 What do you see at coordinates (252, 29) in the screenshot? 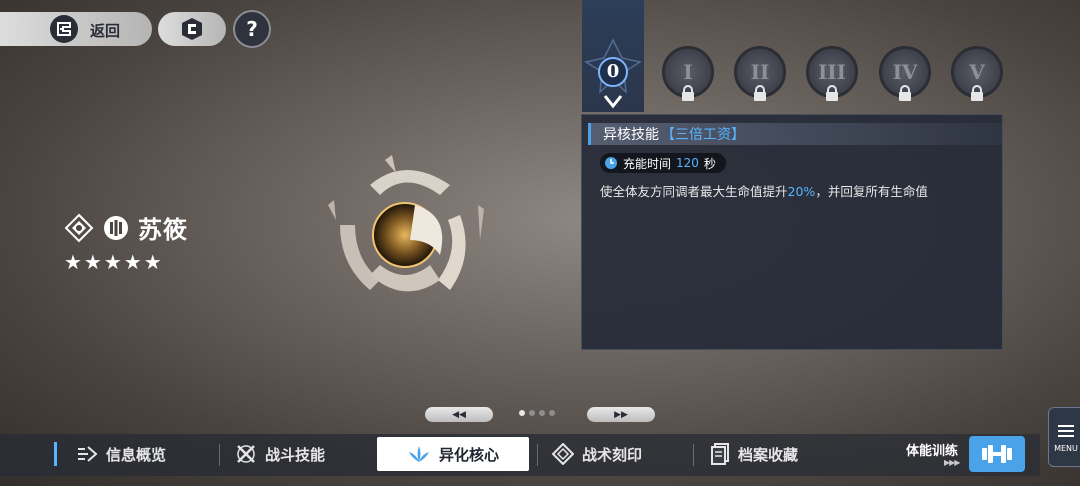
I see `help-button: ?` at bounding box center [252, 29].